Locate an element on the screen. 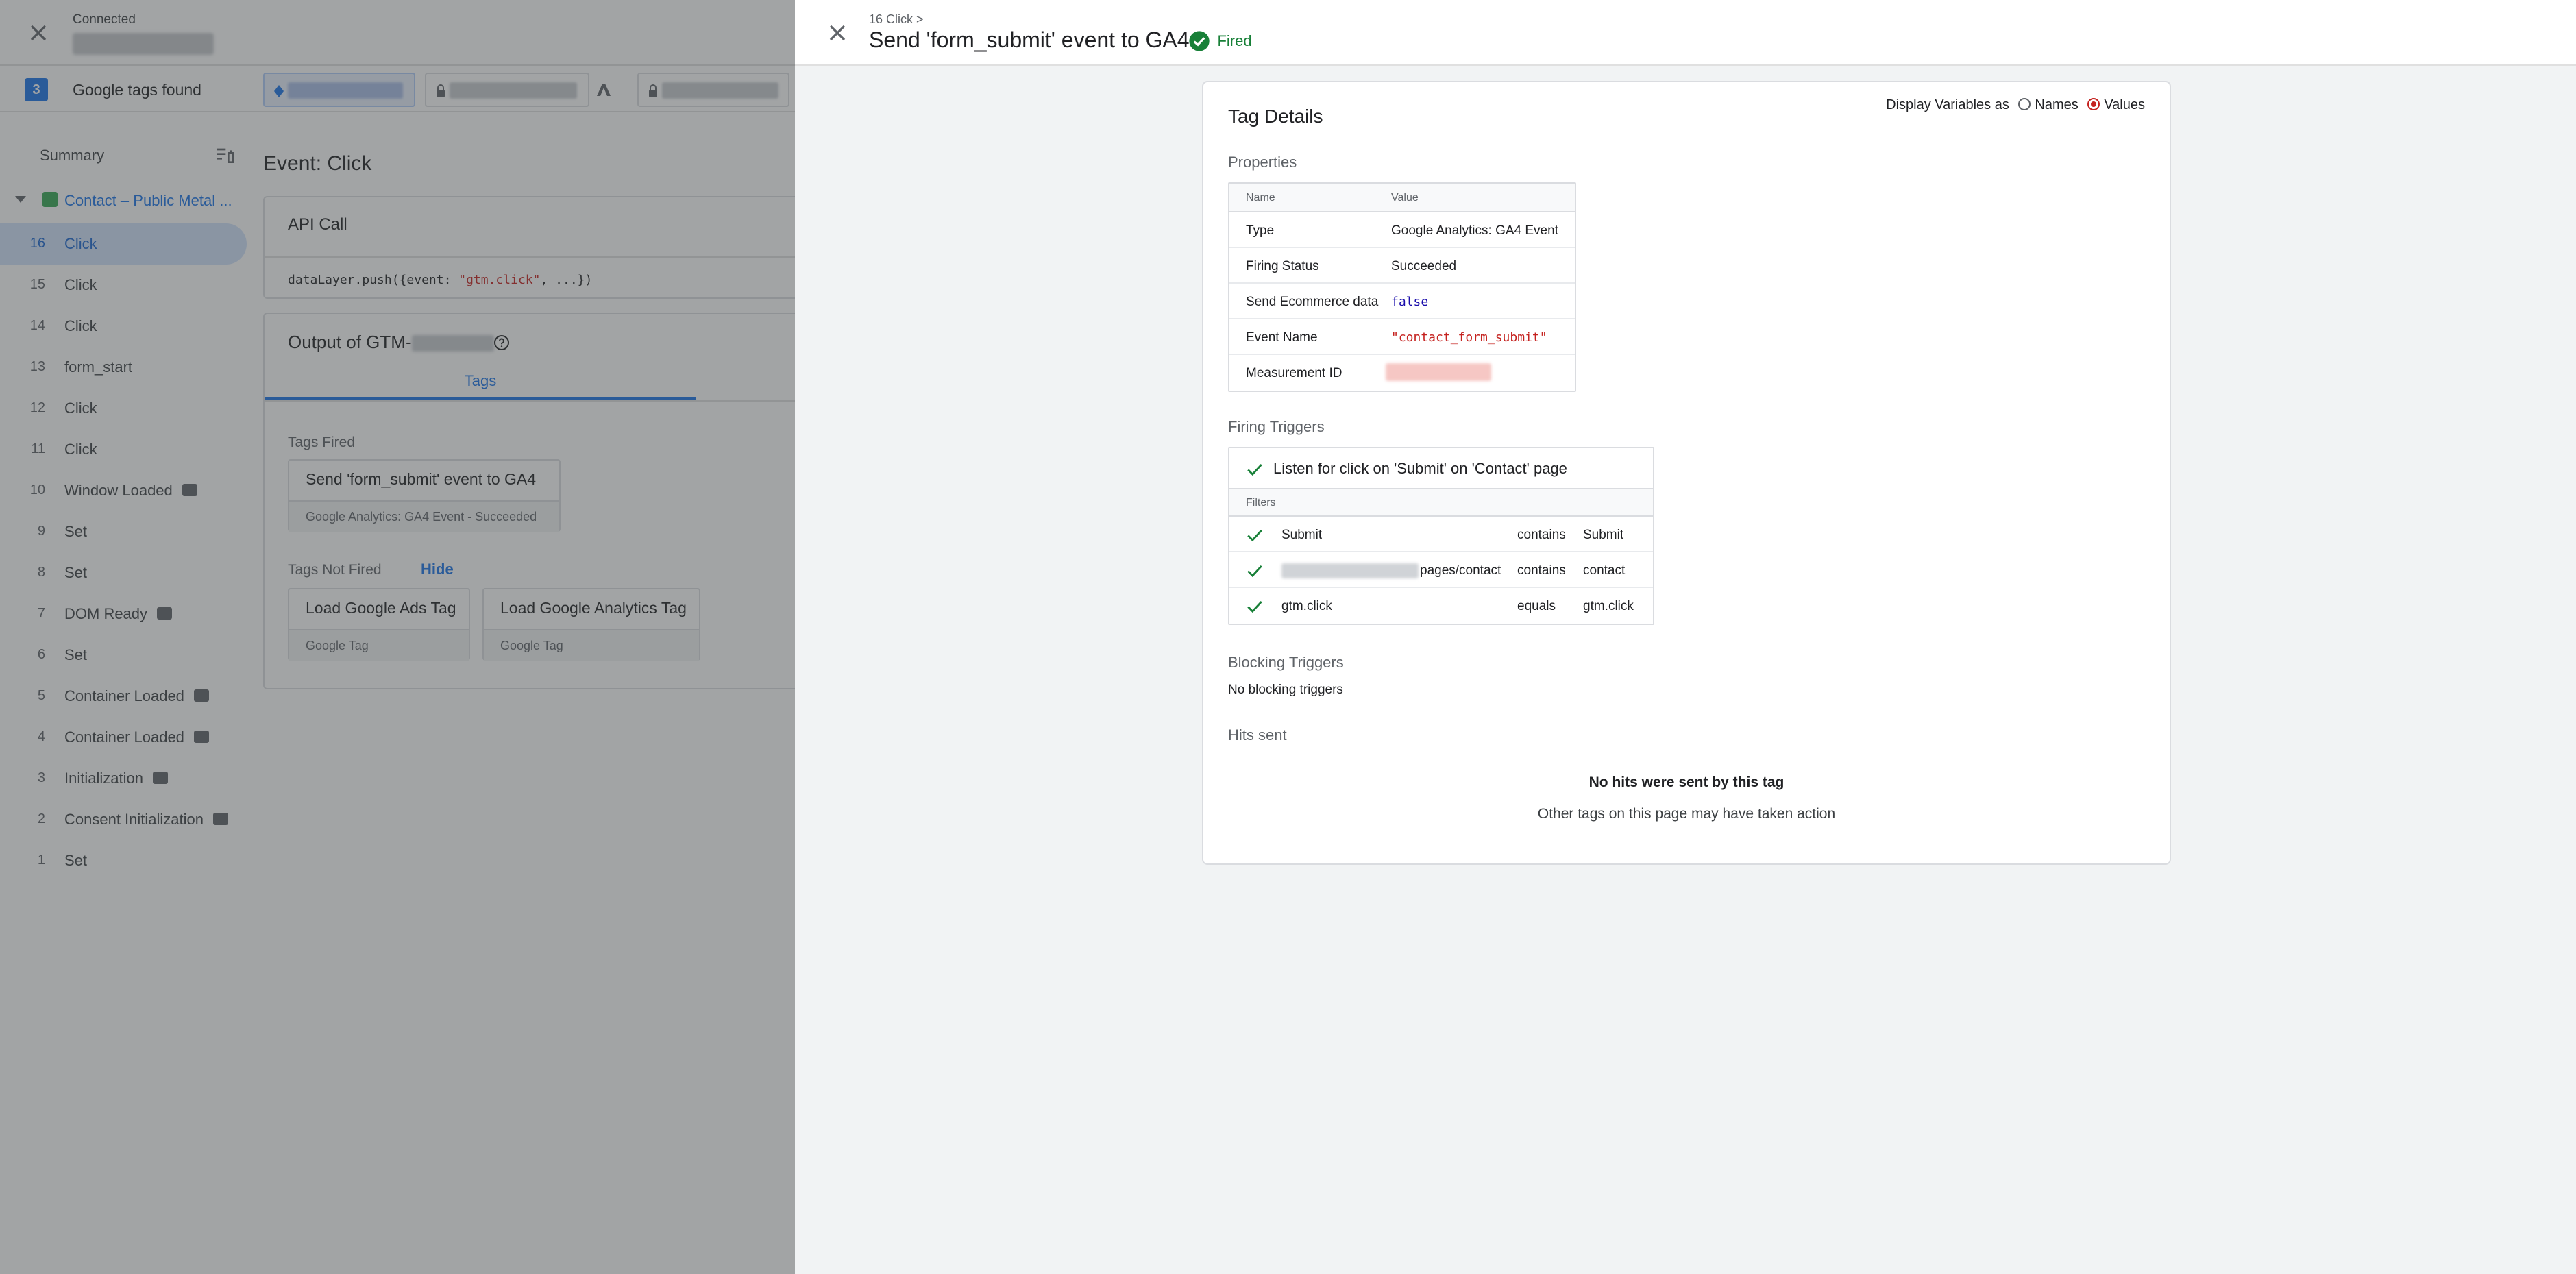 Image resolution: width=2576 pixels, height=1274 pixels. details-title: Tag Details is located at coordinates (1276, 116).